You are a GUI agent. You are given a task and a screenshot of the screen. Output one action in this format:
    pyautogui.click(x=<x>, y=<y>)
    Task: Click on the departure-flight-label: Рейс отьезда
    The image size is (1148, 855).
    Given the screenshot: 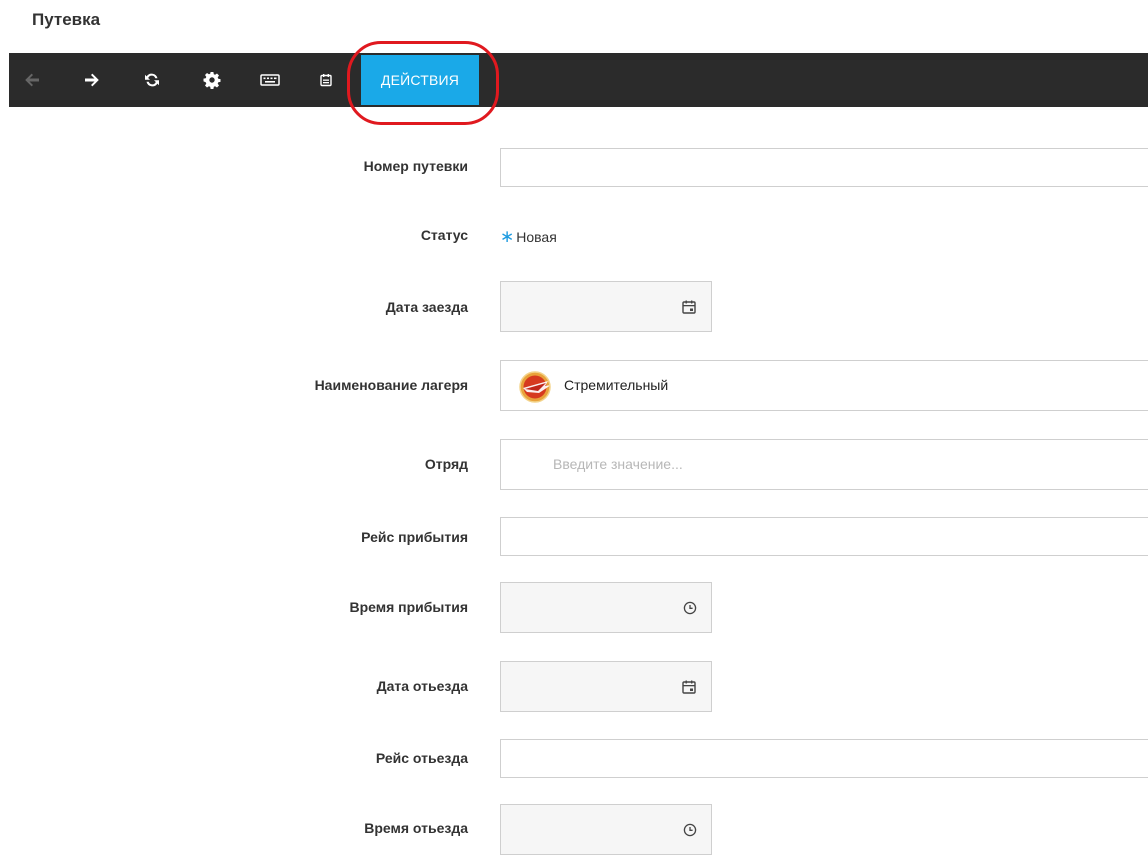 What is the action you would take?
    pyautogui.click(x=421, y=758)
    